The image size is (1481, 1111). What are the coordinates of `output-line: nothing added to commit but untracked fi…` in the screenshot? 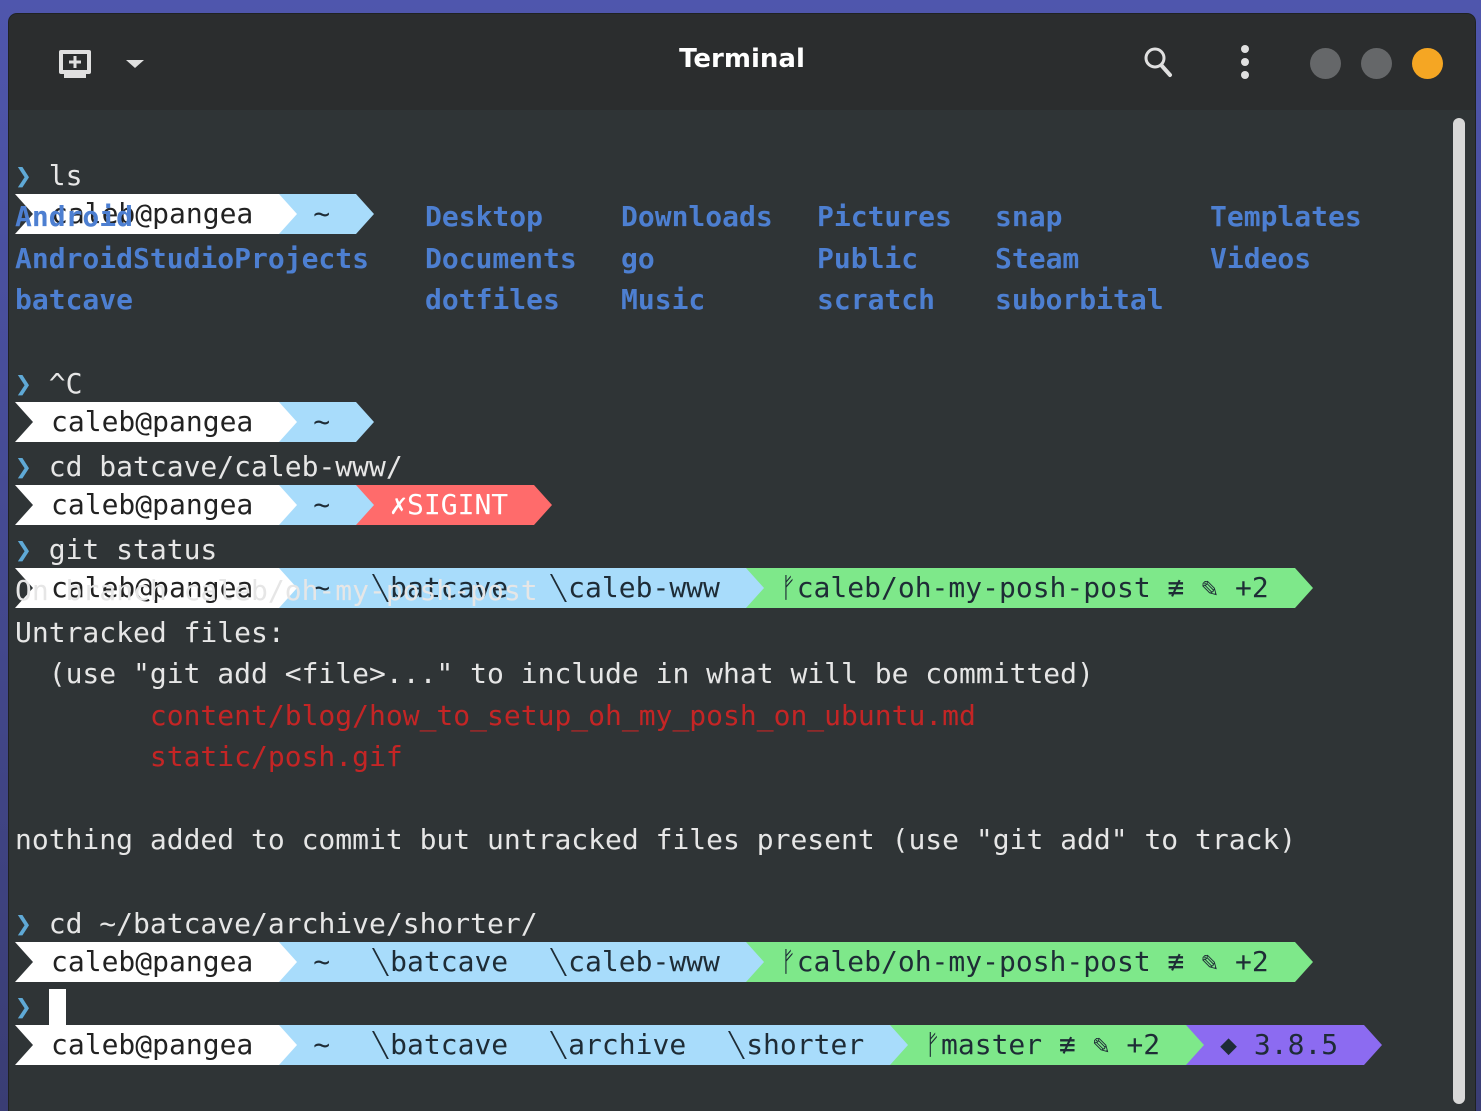 It's located at (656, 839).